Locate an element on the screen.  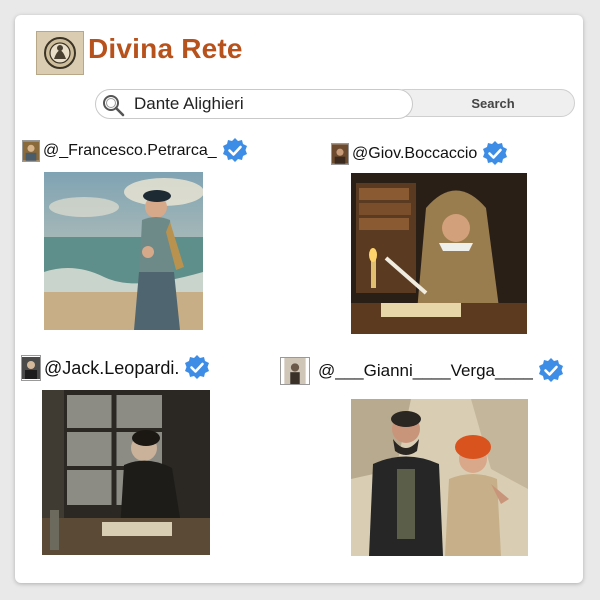
profile-header-leopardi: @Jack.Leopardi. is located at coordinates (116, 368).